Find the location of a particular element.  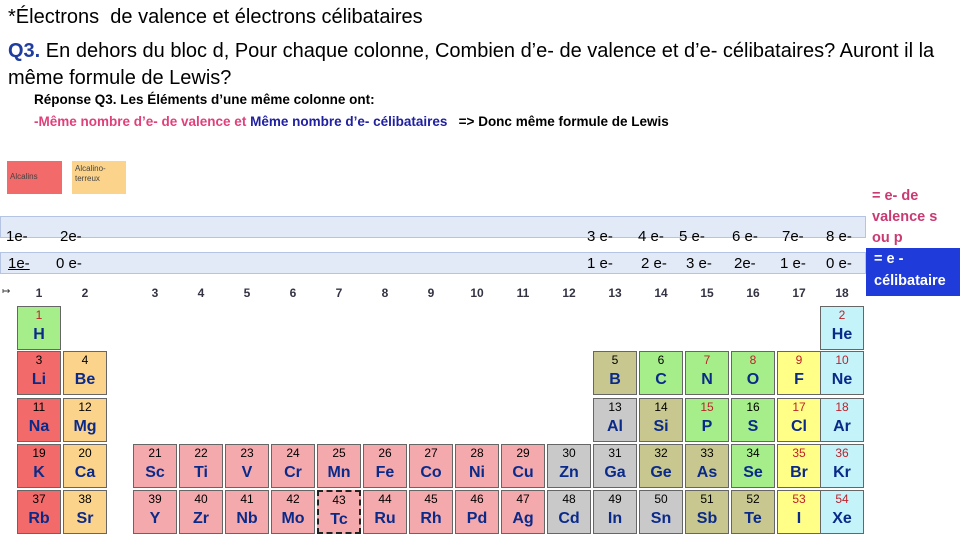

celibataire-label: 3 e- is located at coordinates (699, 263).